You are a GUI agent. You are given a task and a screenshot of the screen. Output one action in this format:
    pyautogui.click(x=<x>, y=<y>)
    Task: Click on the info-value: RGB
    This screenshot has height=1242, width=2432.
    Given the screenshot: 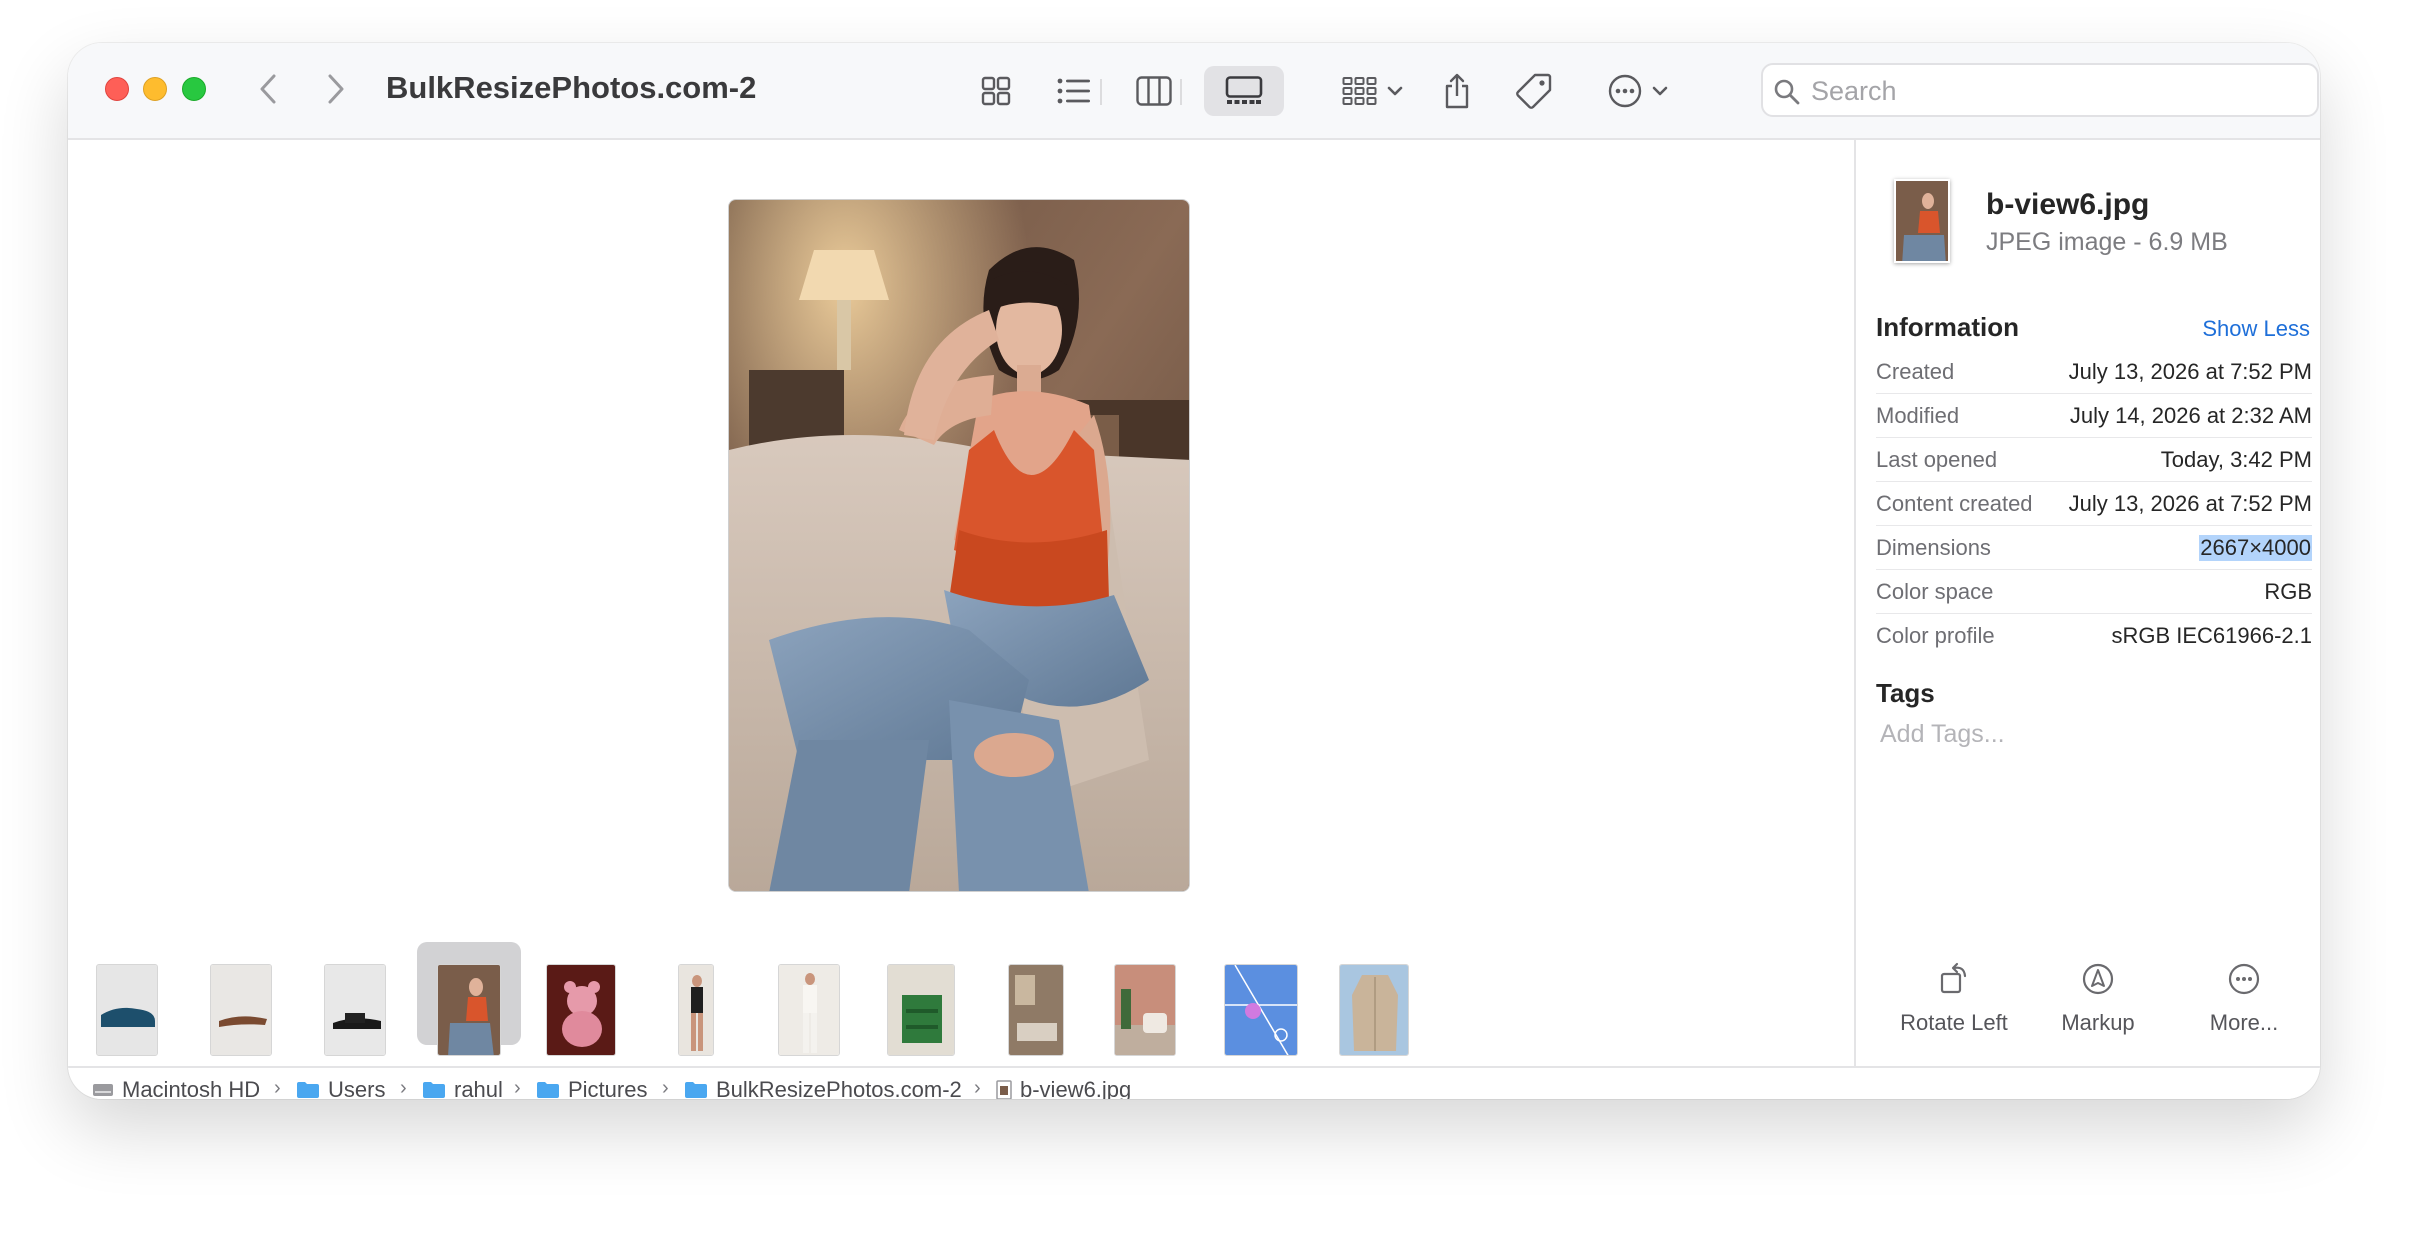 What is the action you would take?
    pyautogui.click(x=2288, y=591)
    